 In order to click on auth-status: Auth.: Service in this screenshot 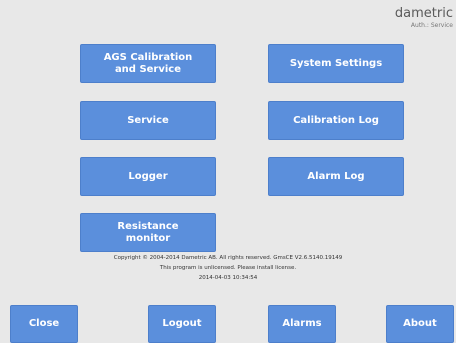, I will do `click(431, 25)`.